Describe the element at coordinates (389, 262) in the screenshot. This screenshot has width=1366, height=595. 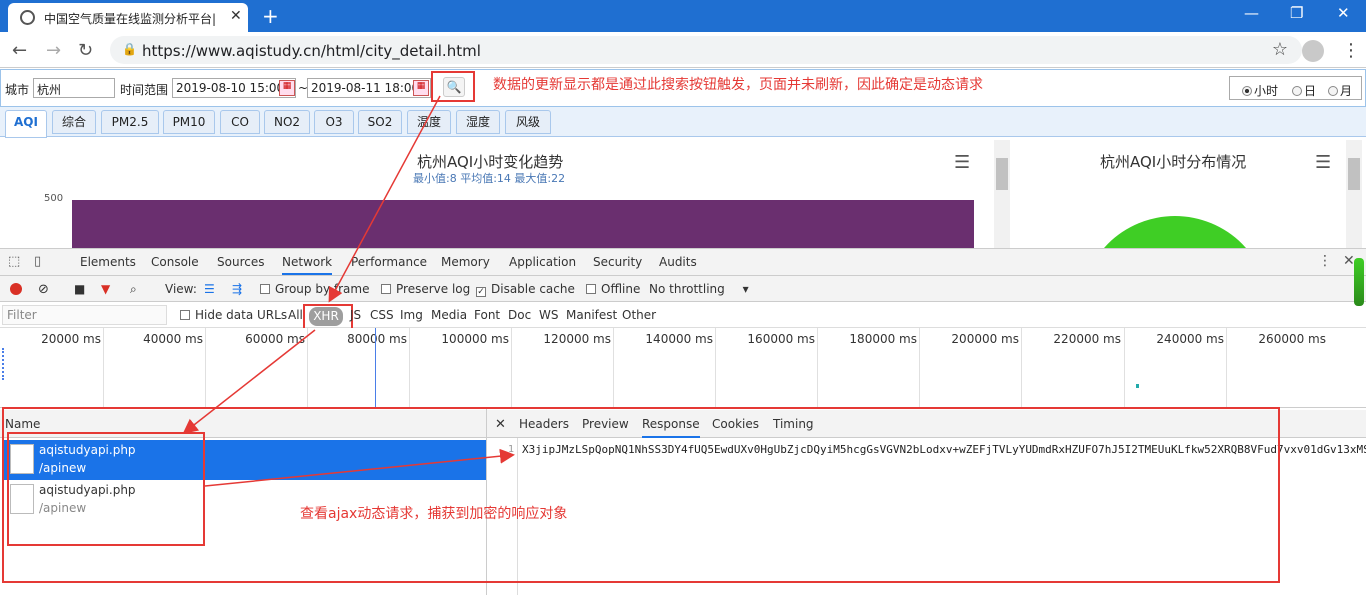
I see `tab-performance: Performance` at that location.